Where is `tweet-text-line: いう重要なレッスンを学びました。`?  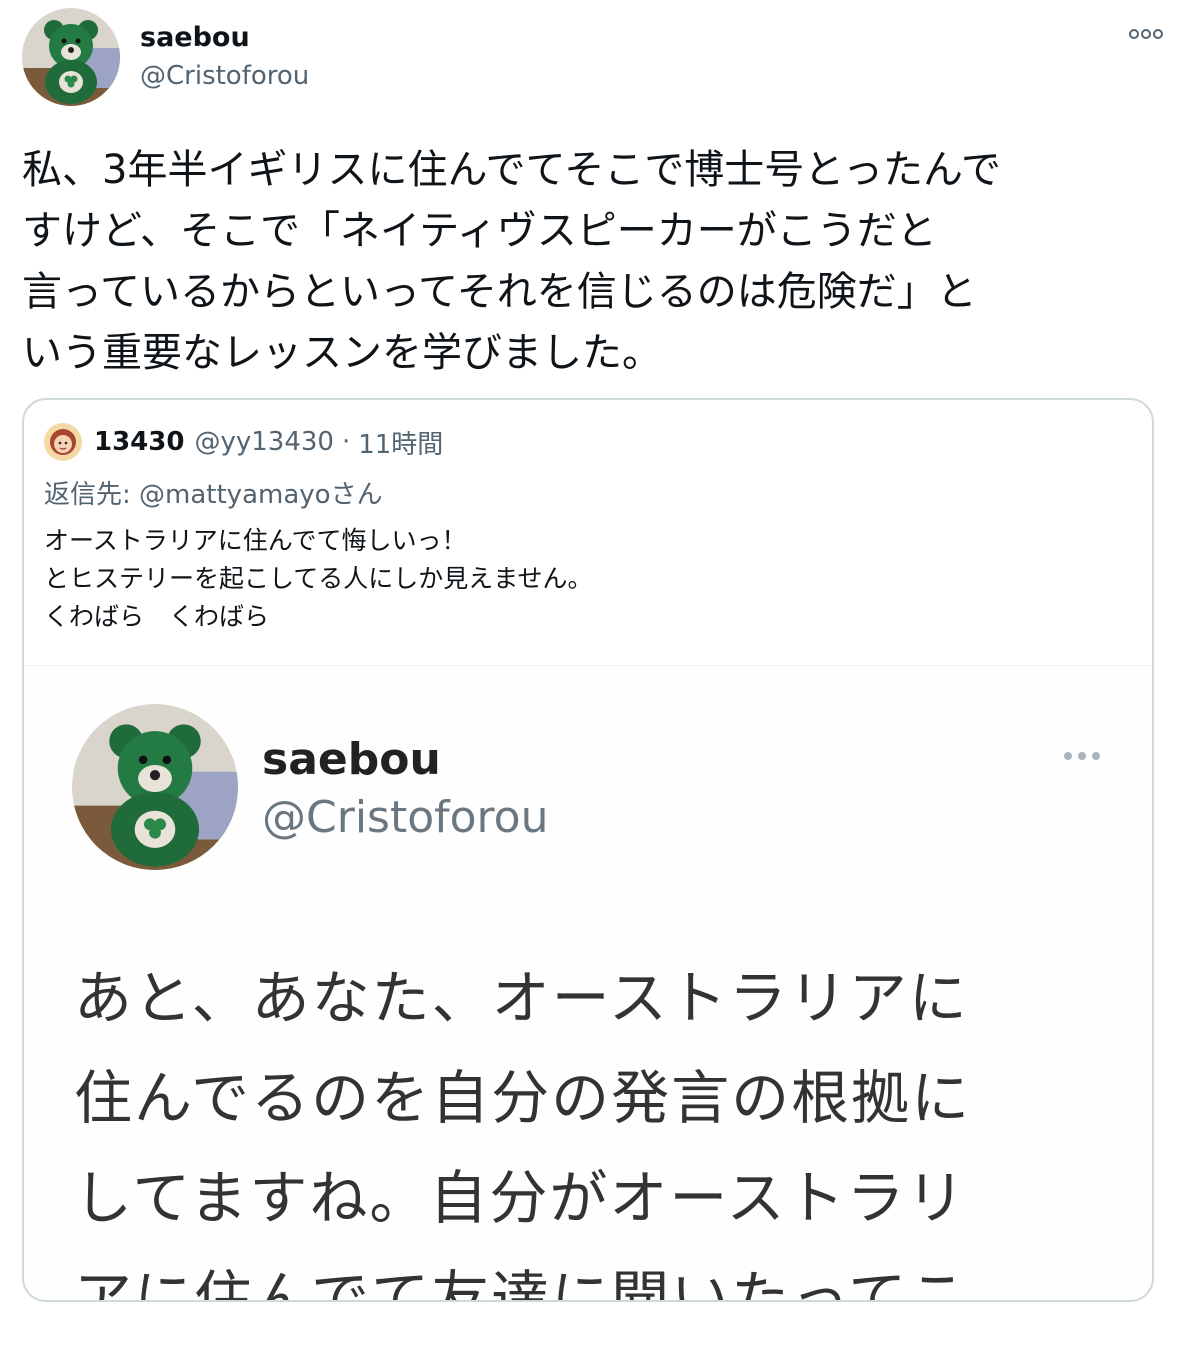 tweet-text-line: いう重要なレッスンを学びました。 is located at coordinates (342, 353).